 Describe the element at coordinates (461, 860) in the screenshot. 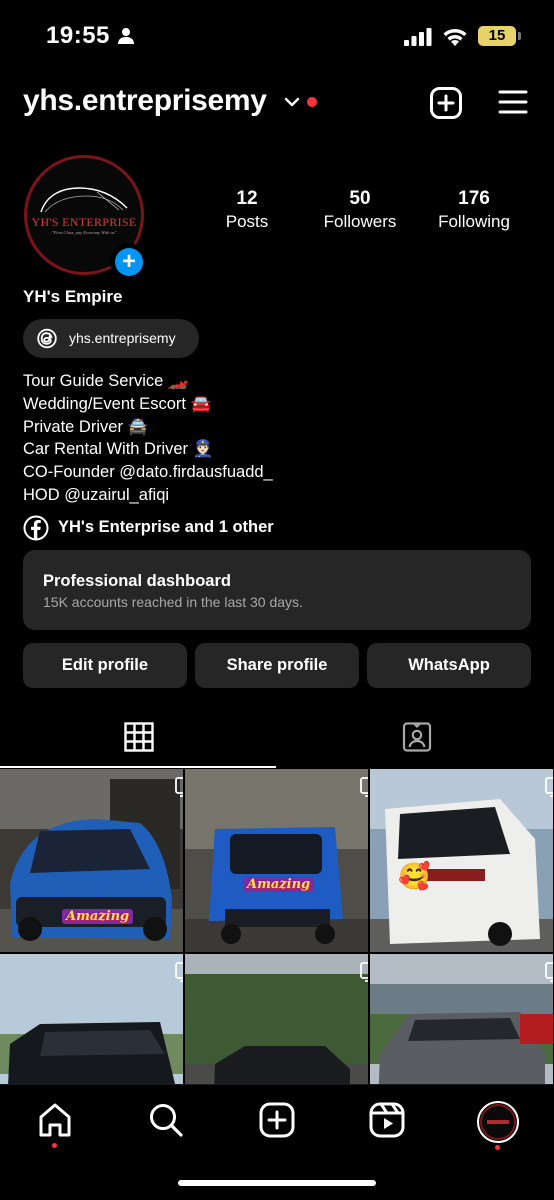

I see `post-thumbnail: 🥰` at that location.